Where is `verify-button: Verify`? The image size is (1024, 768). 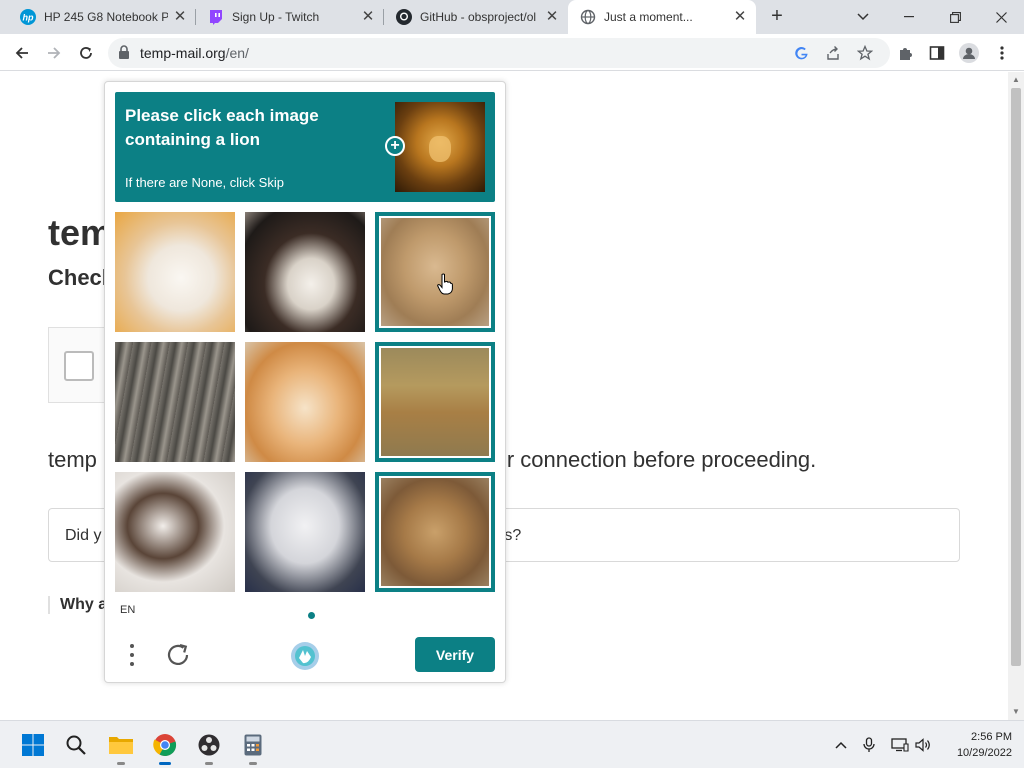
verify-button: Verify is located at coordinates (455, 654).